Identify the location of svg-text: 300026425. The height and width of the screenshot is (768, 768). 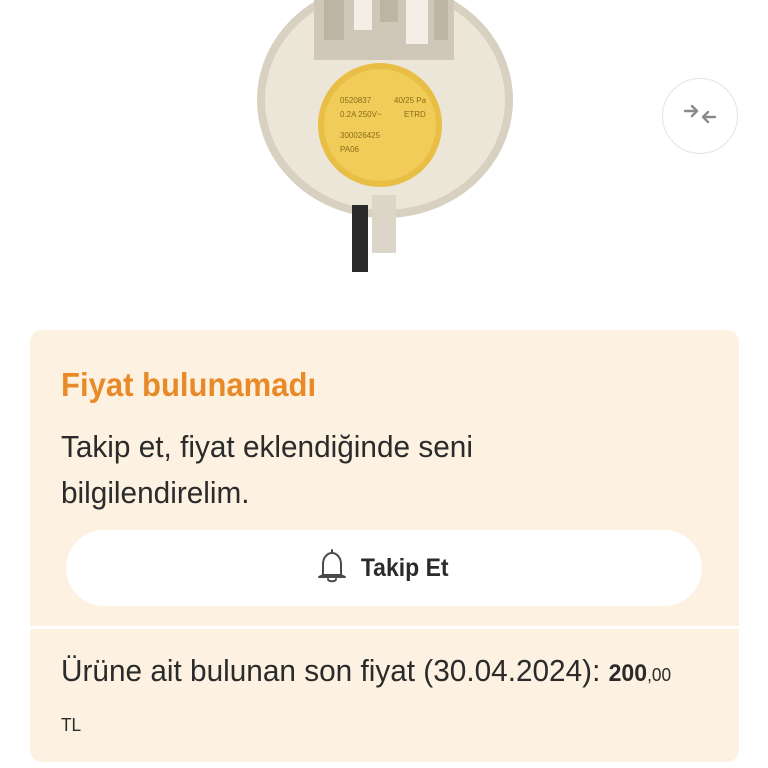
(360, 135).